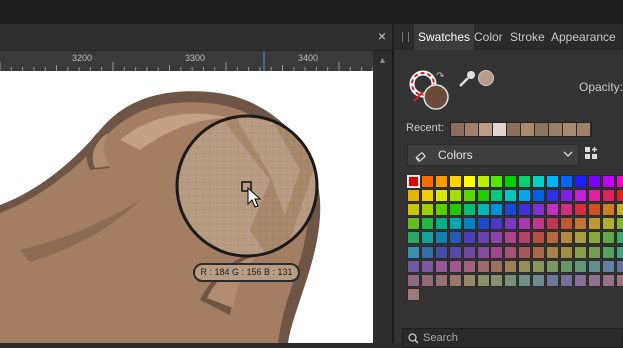 Image resolution: width=623 pixels, height=348 pixels. I want to click on color-picker-icon, so click(467, 79).